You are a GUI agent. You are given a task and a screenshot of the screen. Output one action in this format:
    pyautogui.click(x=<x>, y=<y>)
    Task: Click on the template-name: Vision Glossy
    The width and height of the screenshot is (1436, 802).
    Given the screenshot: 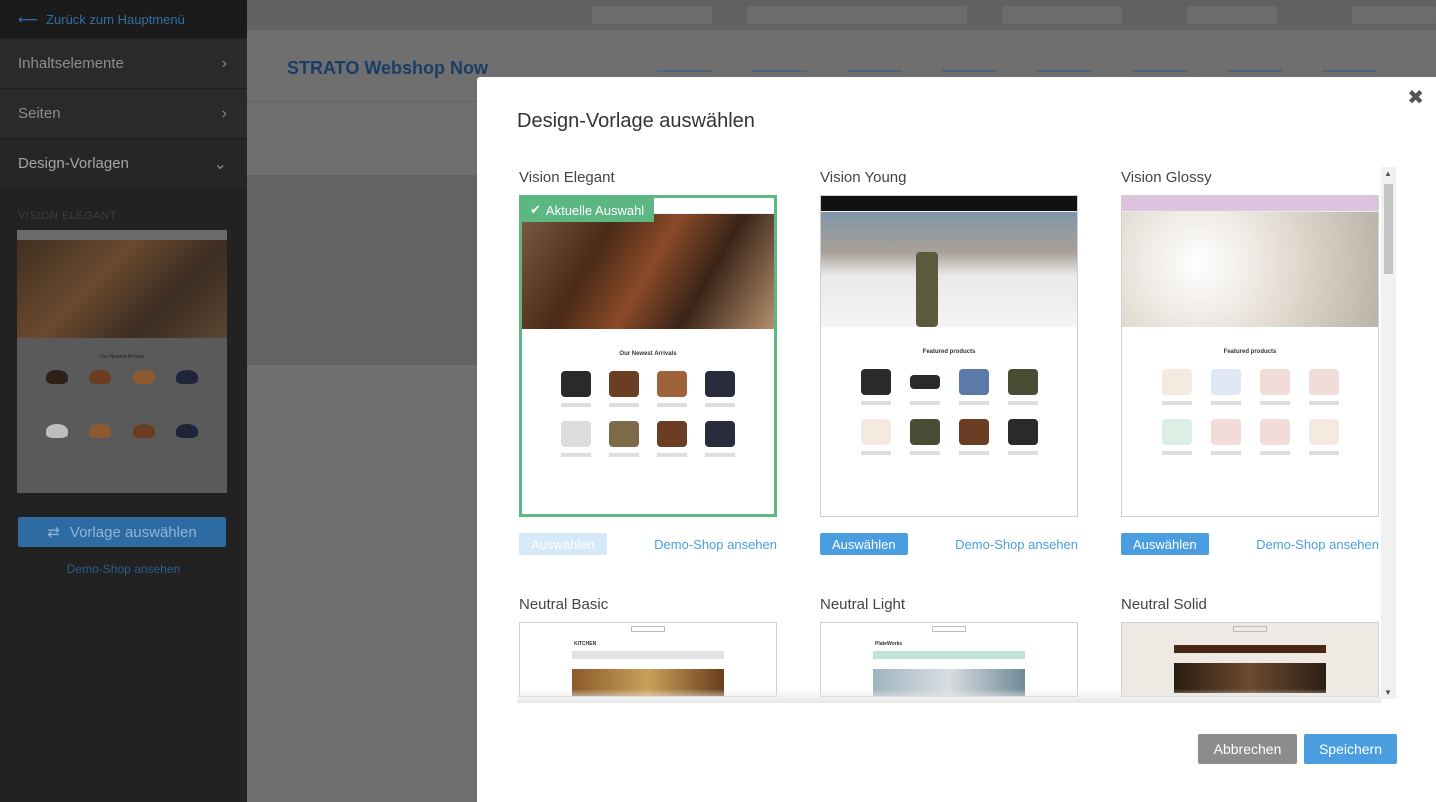 What is the action you would take?
    pyautogui.click(x=1166, y=177)
    